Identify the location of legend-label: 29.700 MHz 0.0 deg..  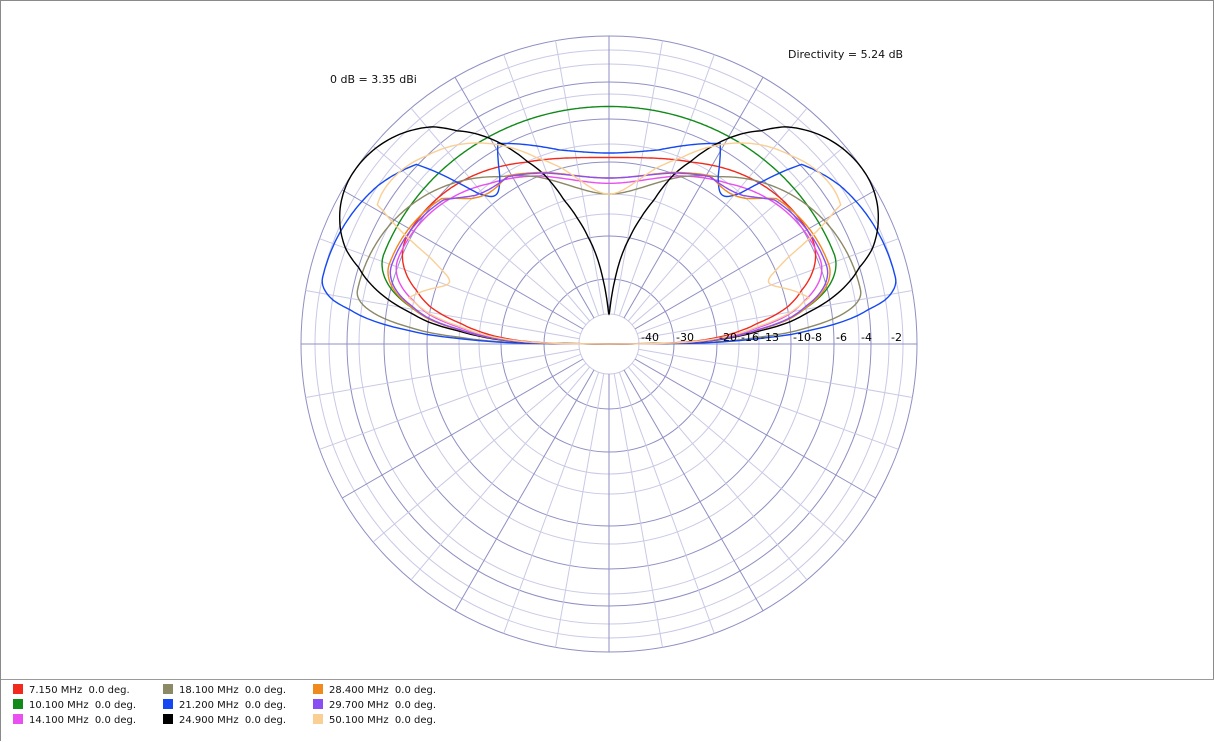
(383, 705).